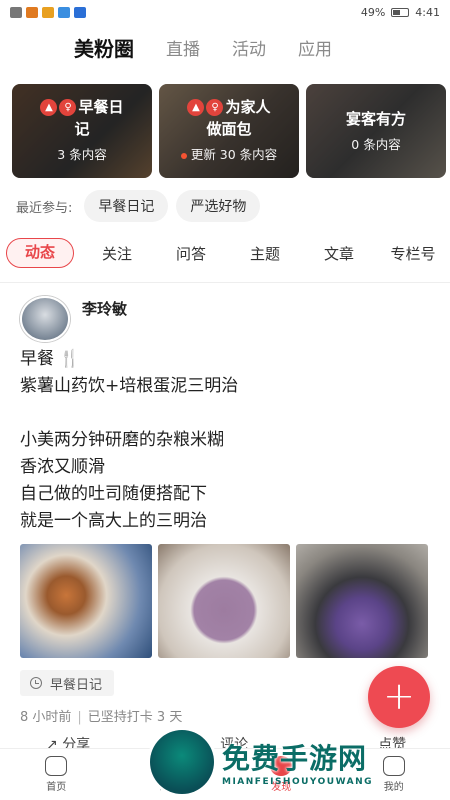 The image size is (450, 800). I want to click on topic-tag: 早餐日记, so click(67, 683).